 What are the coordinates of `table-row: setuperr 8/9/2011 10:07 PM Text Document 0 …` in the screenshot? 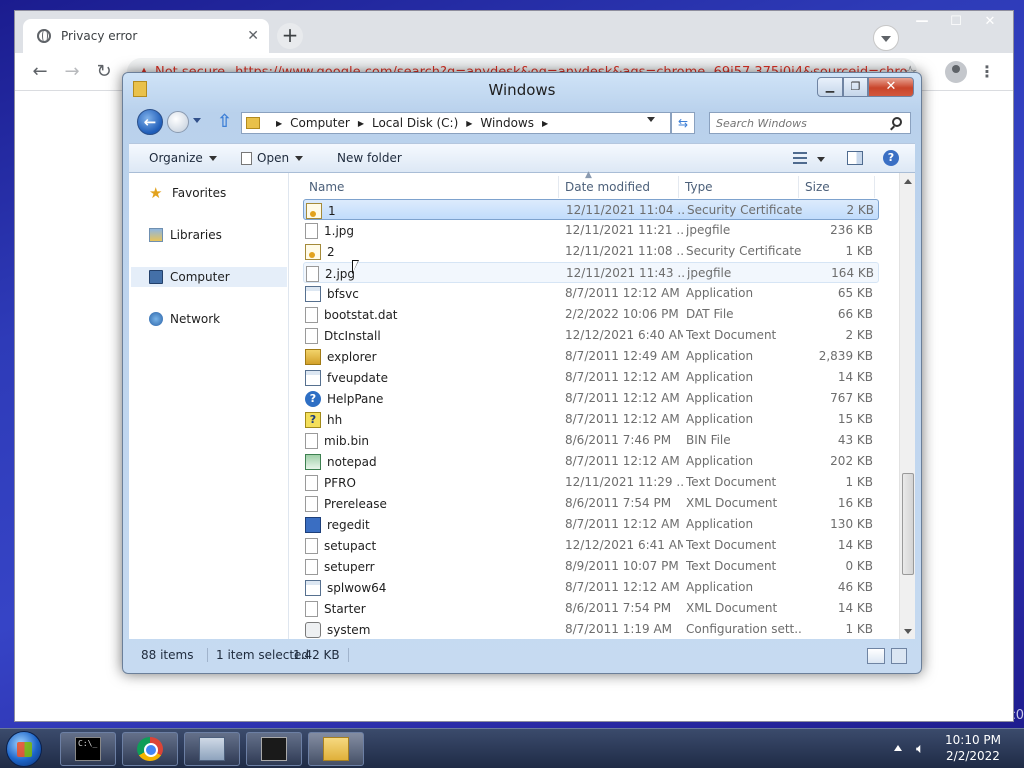 It's located at (591, 566).